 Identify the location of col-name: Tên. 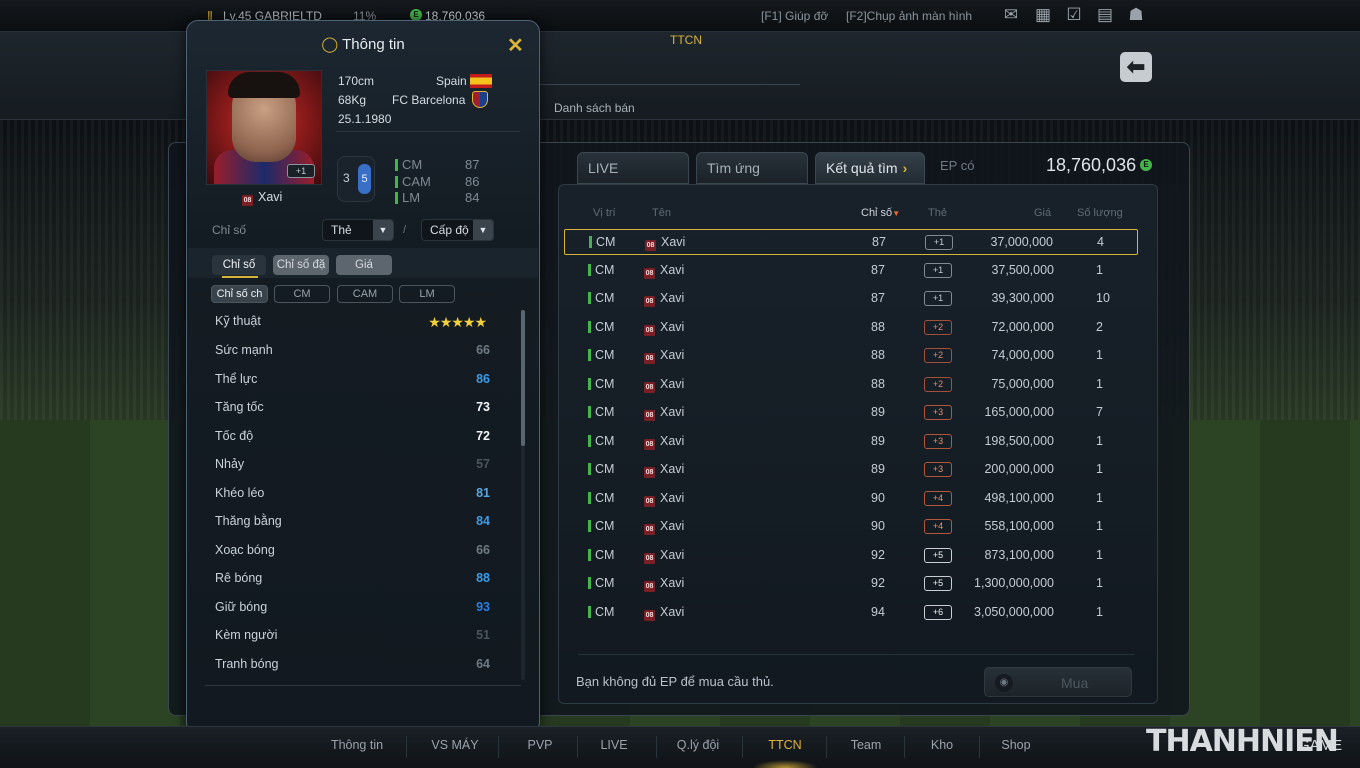
(661, 213).